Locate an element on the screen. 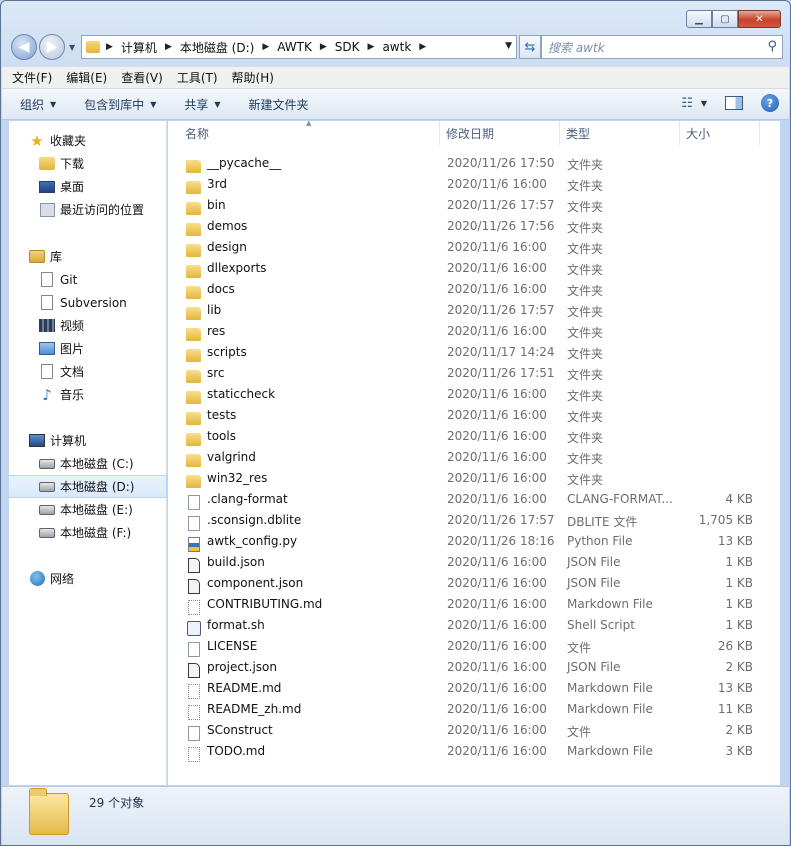 This screenshot has height=846, width=791. nav-item-drive-d: 本地磁盘 (D:) is located at coordinates (88, 486).